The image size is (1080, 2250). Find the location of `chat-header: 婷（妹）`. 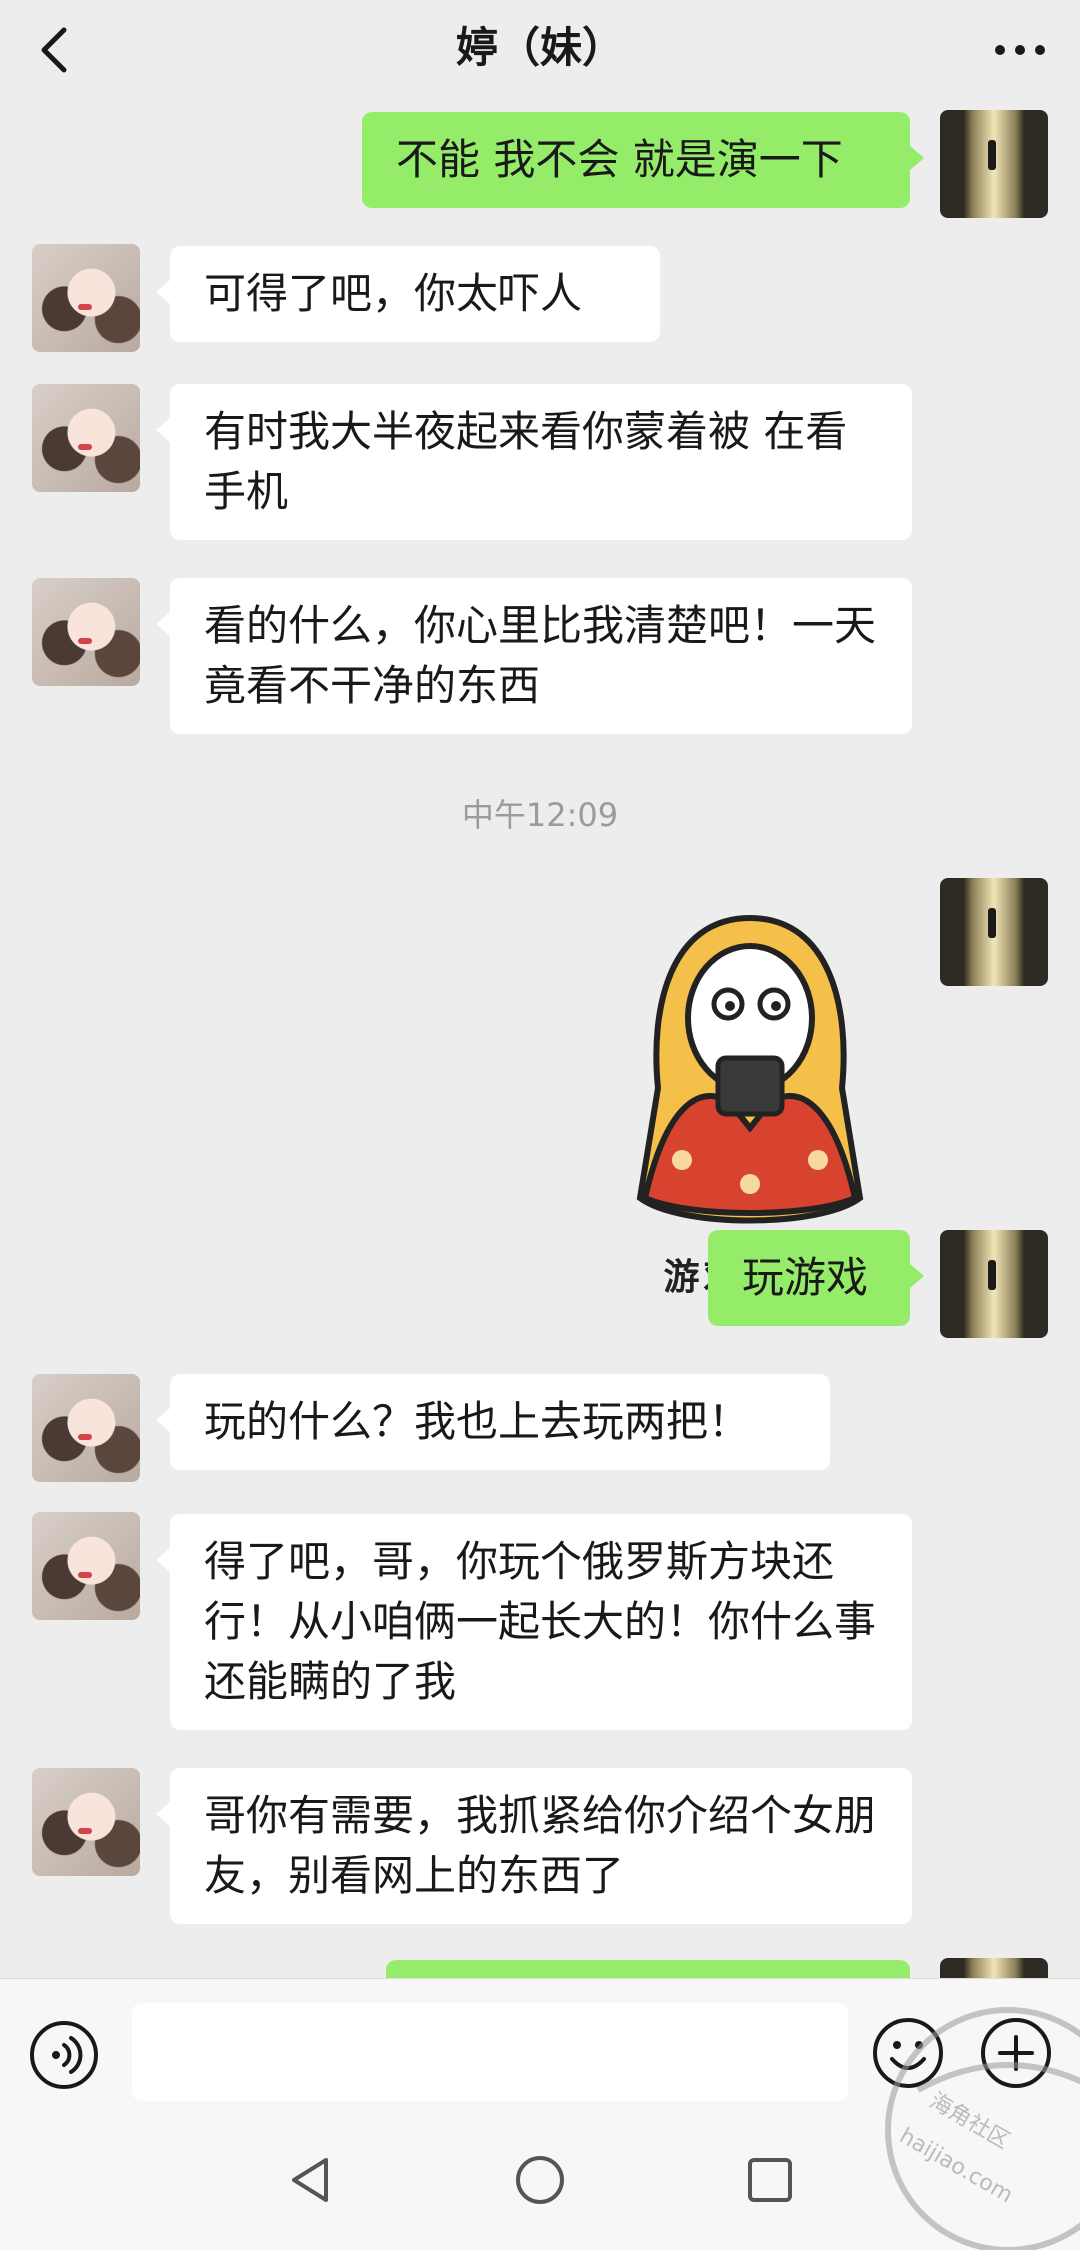

chat-header: 婷（妹） is located at coordinates (540, 50).